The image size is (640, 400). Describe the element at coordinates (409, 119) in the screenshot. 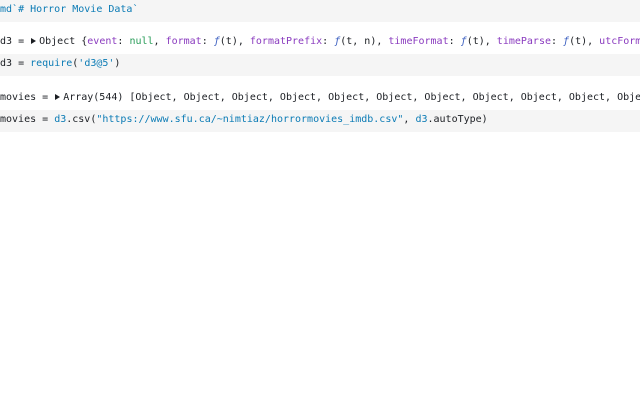

I see `comma: ,` at that location.